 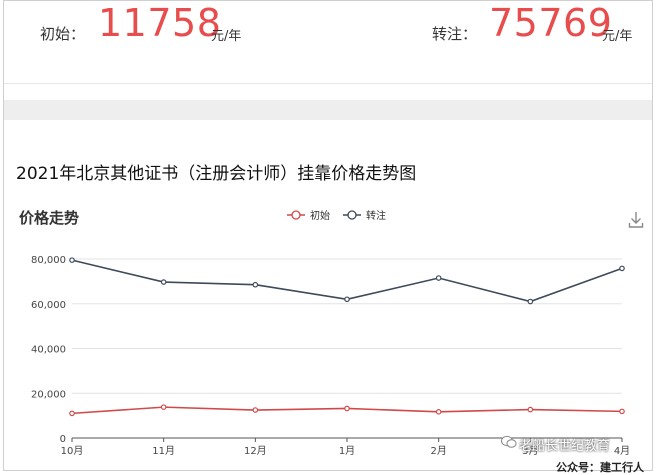 What do you see at coordinates (438, 451) in the screenshot?
I see `x-tick-label: 2月` at bounding box center [438, 451].